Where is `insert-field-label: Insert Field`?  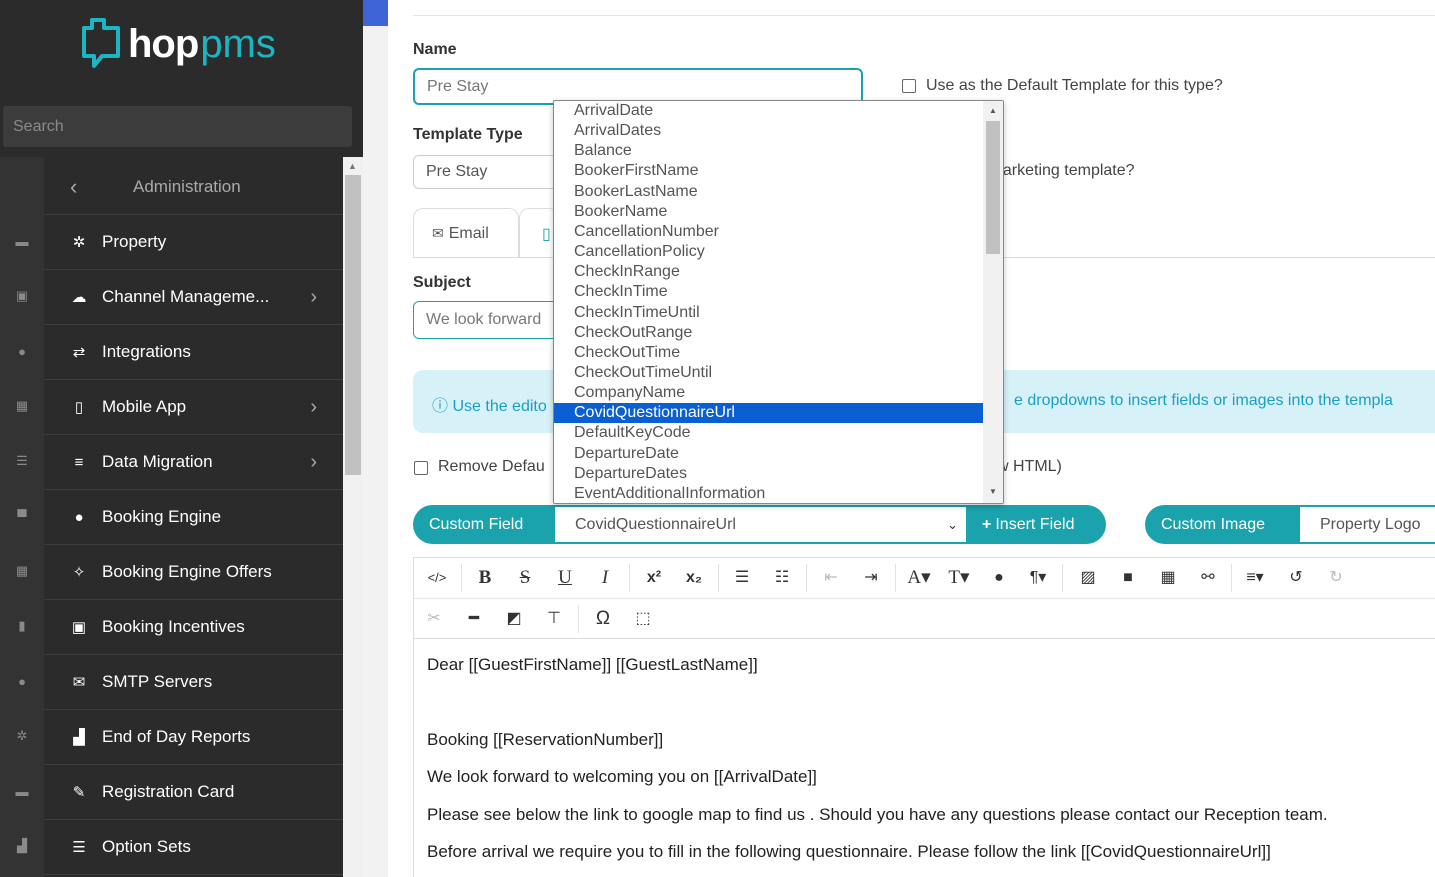 insert-field-label: Insert Field is located at coordinates (1035, 524).